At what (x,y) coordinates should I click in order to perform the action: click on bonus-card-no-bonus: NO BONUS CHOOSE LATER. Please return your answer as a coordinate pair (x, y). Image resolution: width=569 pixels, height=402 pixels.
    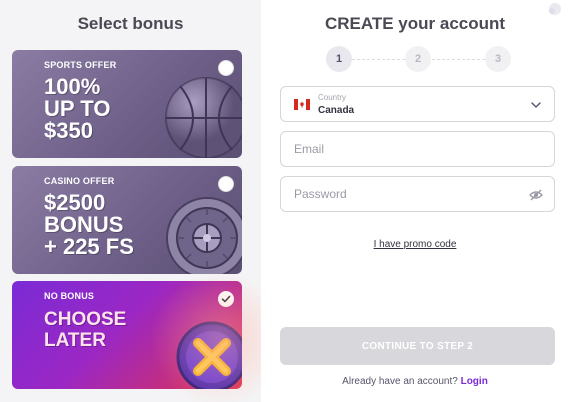
    Looking at the image, I should click on (127, 335).